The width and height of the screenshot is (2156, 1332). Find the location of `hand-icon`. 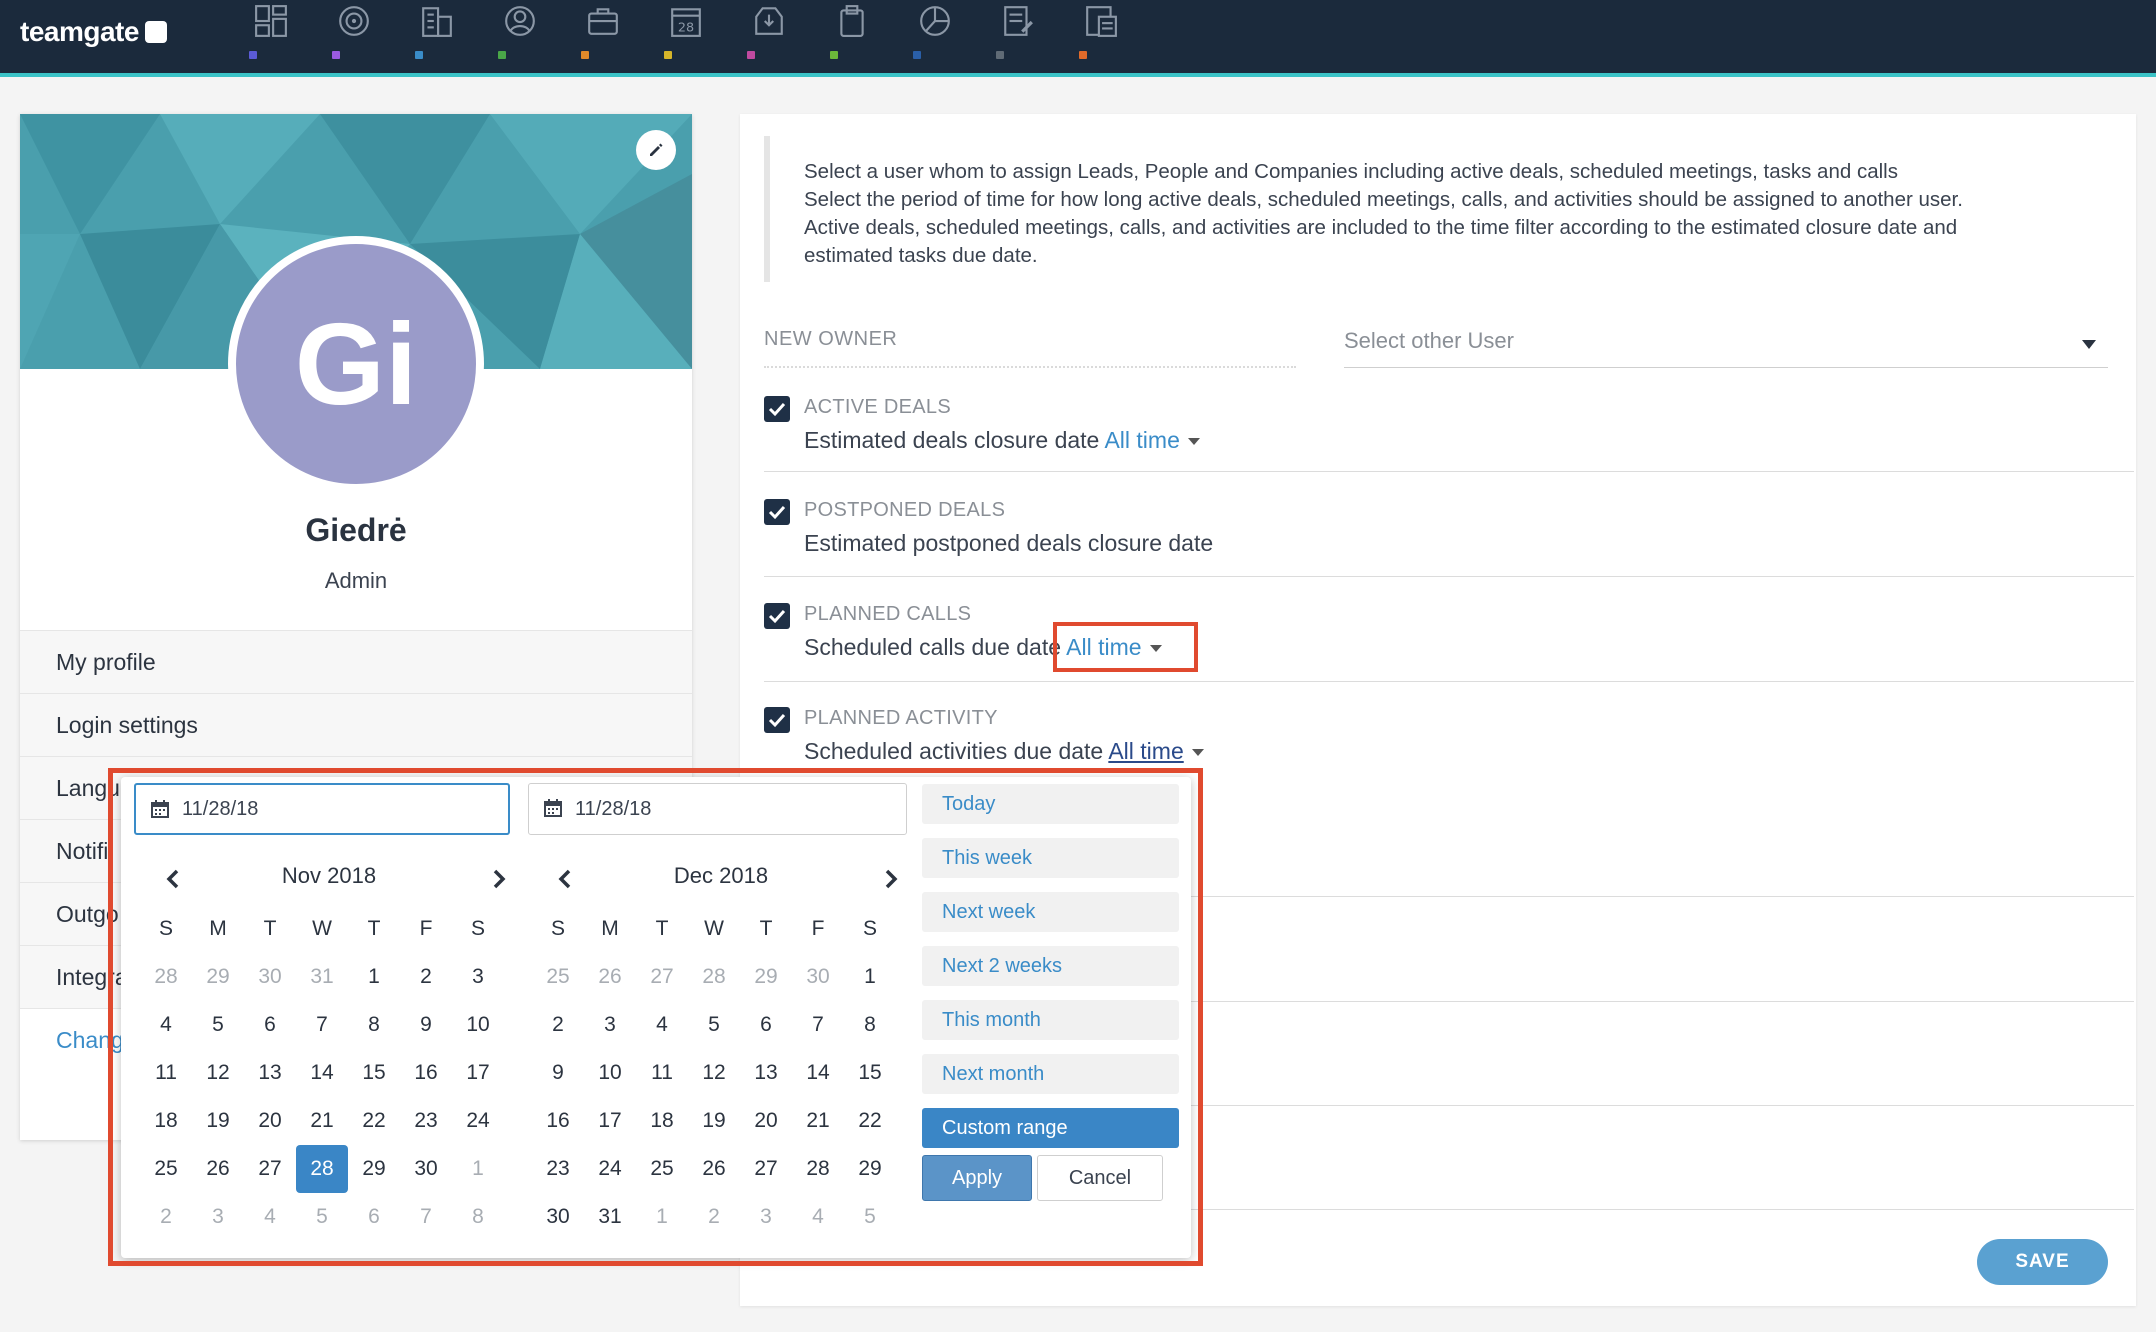

hand-icon is located at coordinates (155, 32).